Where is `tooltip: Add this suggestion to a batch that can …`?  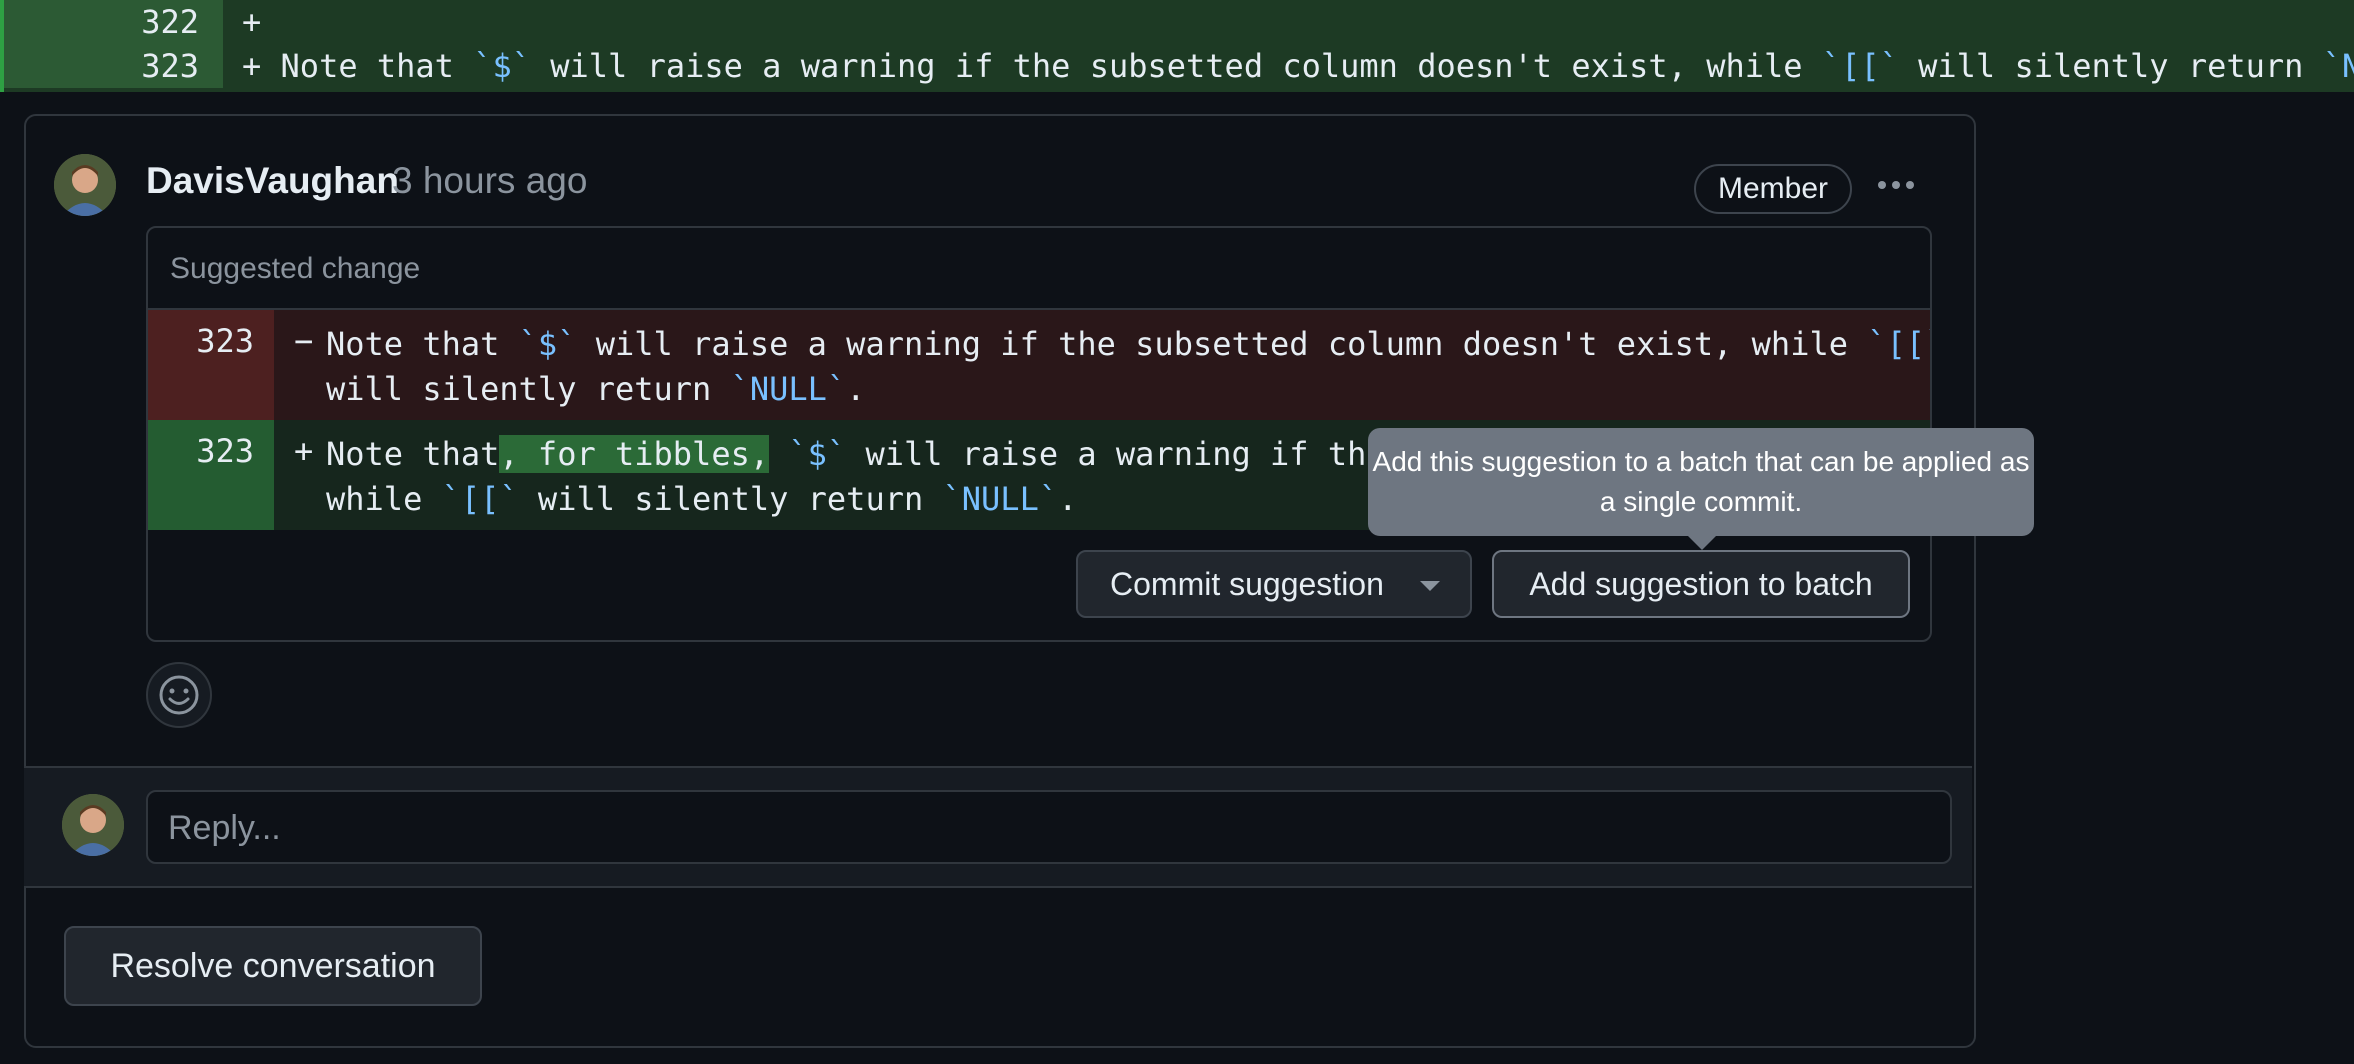
tooltip: Add this suggestion to a batch that can … is located at coordinates (1701, 482).